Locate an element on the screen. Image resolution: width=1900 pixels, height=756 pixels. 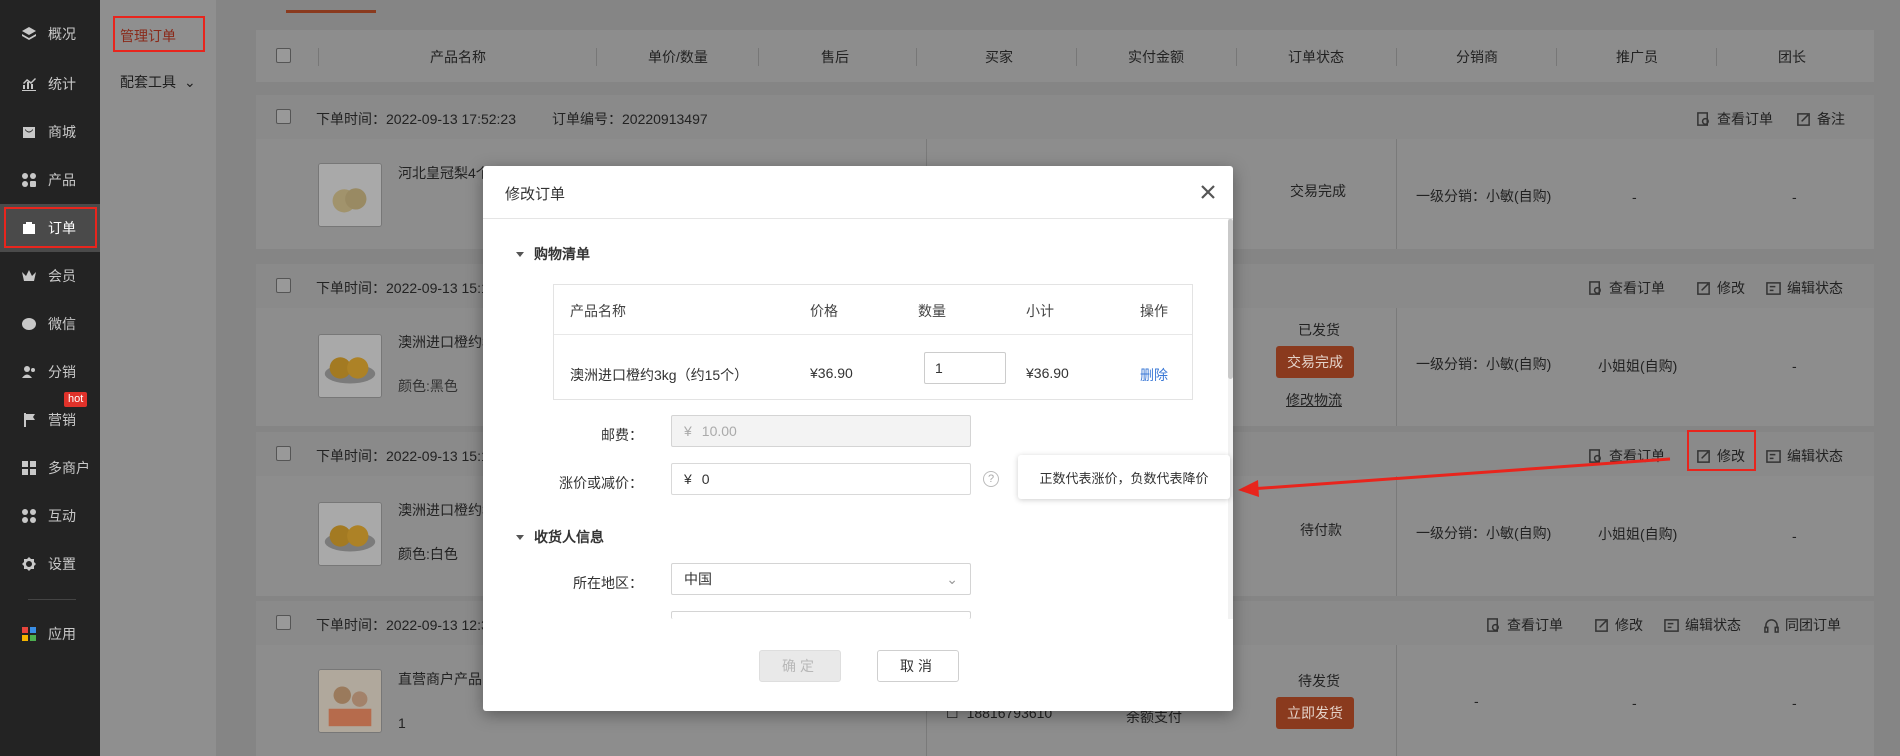
product-name: 河北皇冠梨4个 is located at coordinates (444, 173).